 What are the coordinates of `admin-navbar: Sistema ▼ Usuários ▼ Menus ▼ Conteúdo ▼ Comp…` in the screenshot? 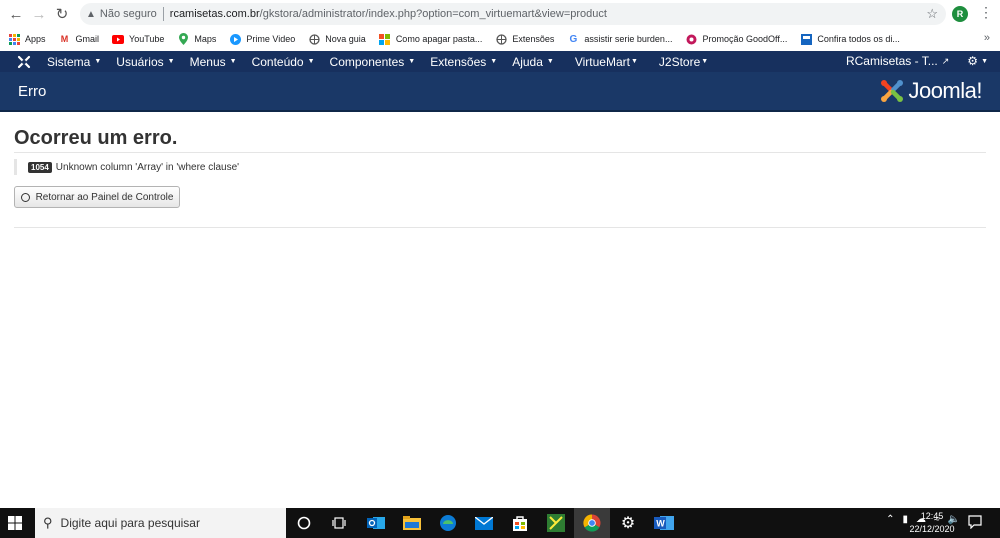 It's located at (500, 61).